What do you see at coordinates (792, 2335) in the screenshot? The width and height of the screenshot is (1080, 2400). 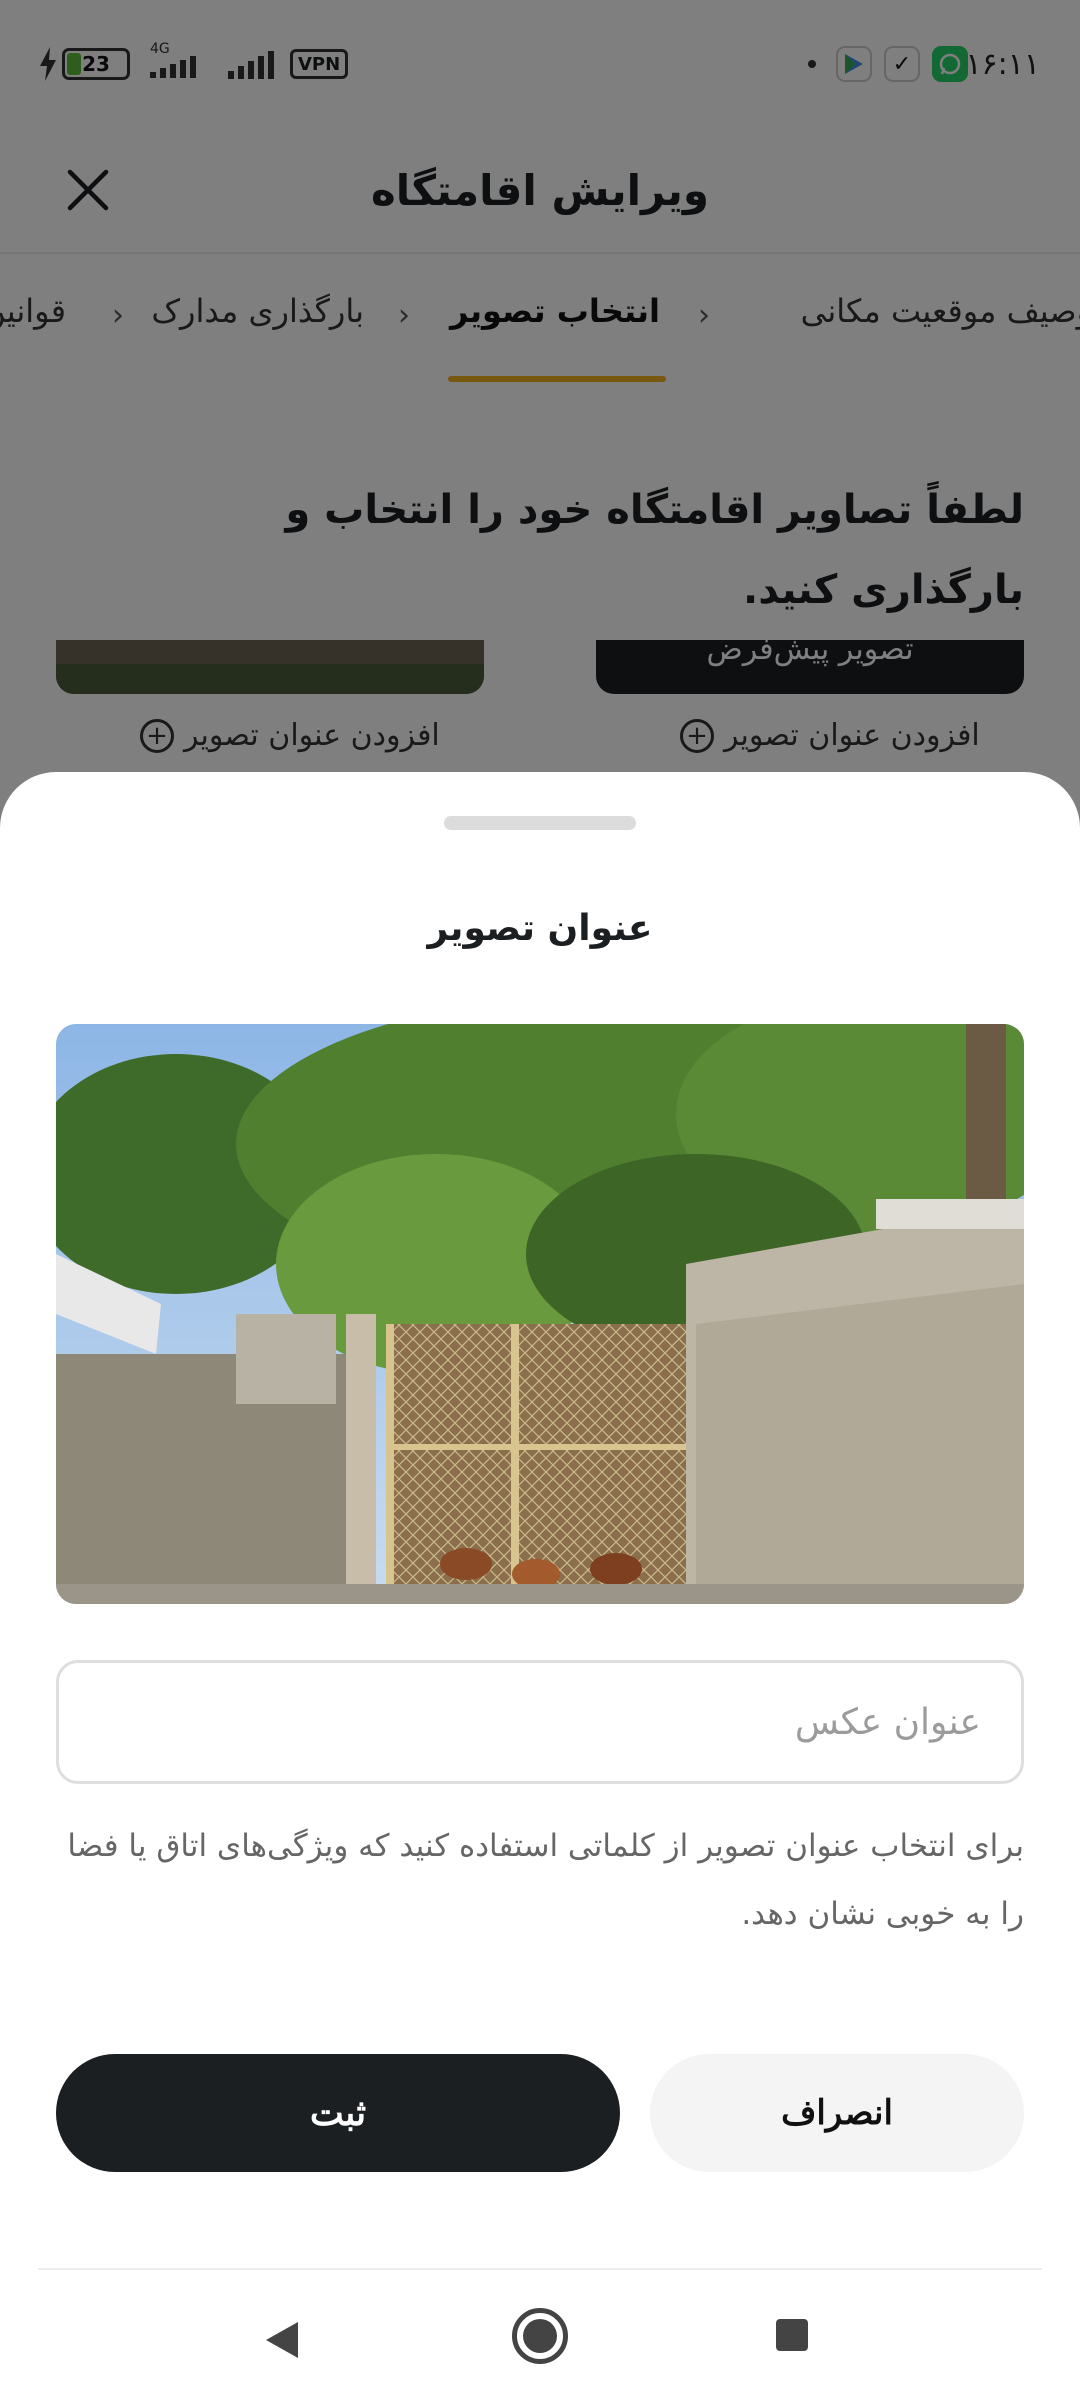 I see `nav-recents-button` at bounding box center [792, 2335].